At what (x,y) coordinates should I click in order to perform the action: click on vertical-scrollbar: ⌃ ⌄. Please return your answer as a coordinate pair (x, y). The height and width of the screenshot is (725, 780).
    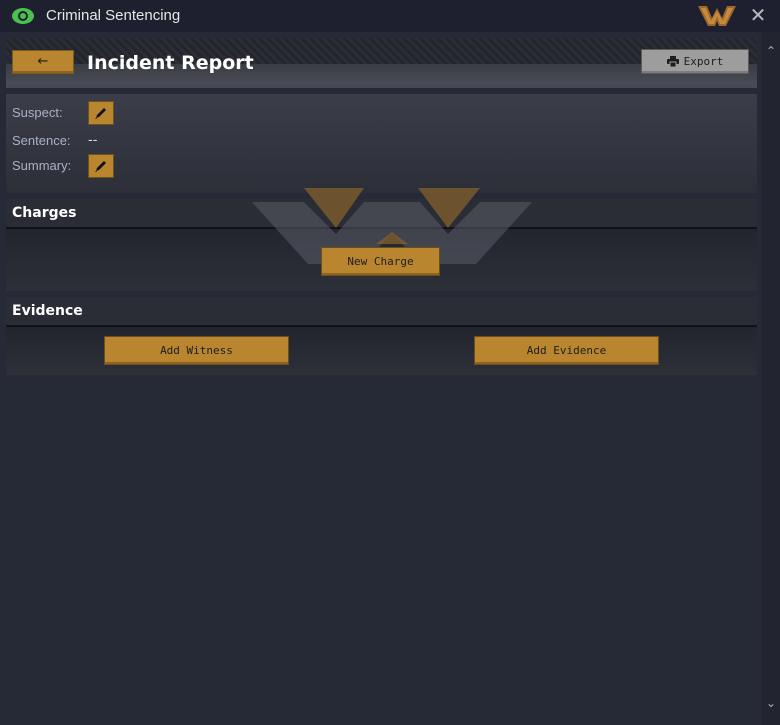
    Looking at the image, I should click on (771, 378).